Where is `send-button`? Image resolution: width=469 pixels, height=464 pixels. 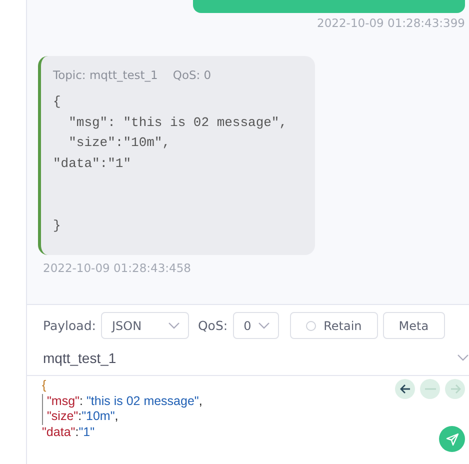
send-button is located at coordinates (452, 439).